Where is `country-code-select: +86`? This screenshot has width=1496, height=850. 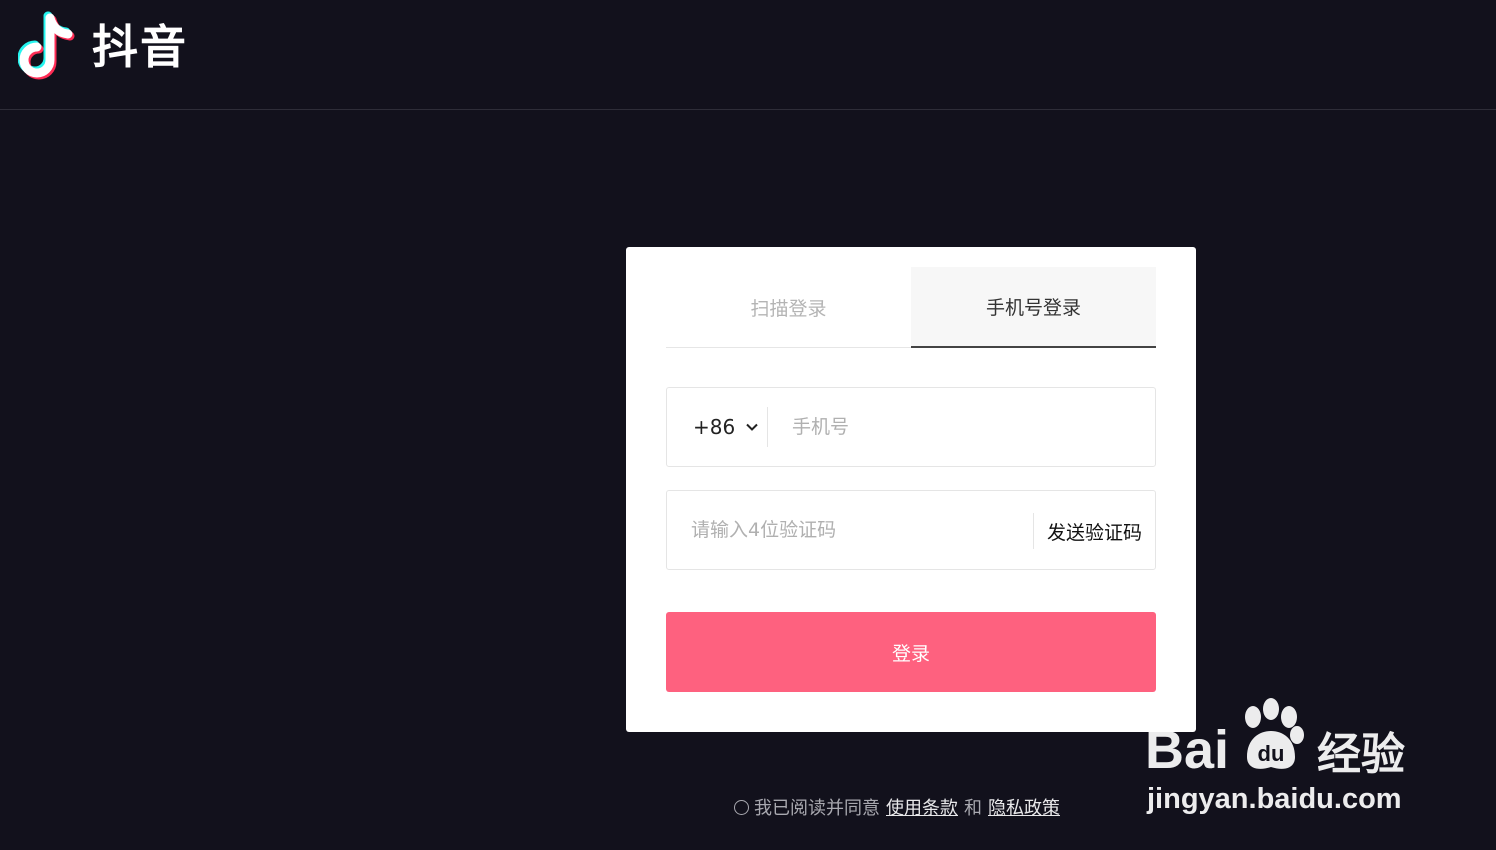 country-code-select: +86 is located at coordinates (717, 427).